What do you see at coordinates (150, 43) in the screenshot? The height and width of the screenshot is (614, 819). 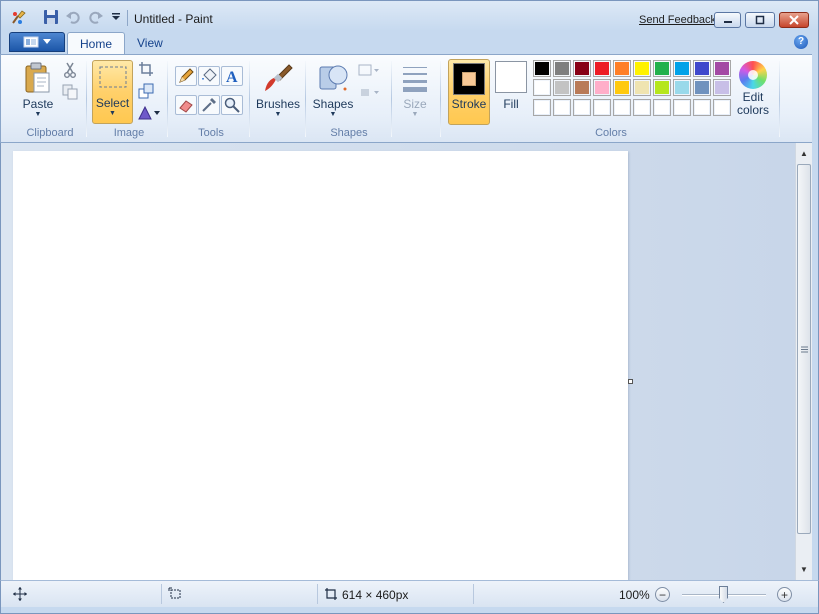 I see `tab-view: View` at bounding box center [150, 43].